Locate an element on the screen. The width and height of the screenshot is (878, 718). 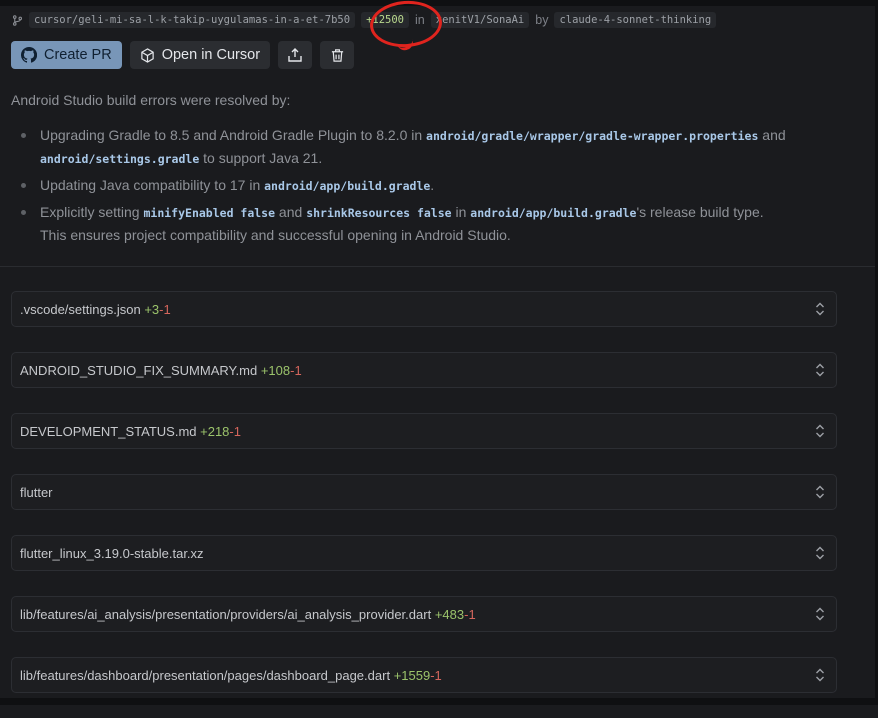
file-row: flutter is located at coordinates (424, 492).